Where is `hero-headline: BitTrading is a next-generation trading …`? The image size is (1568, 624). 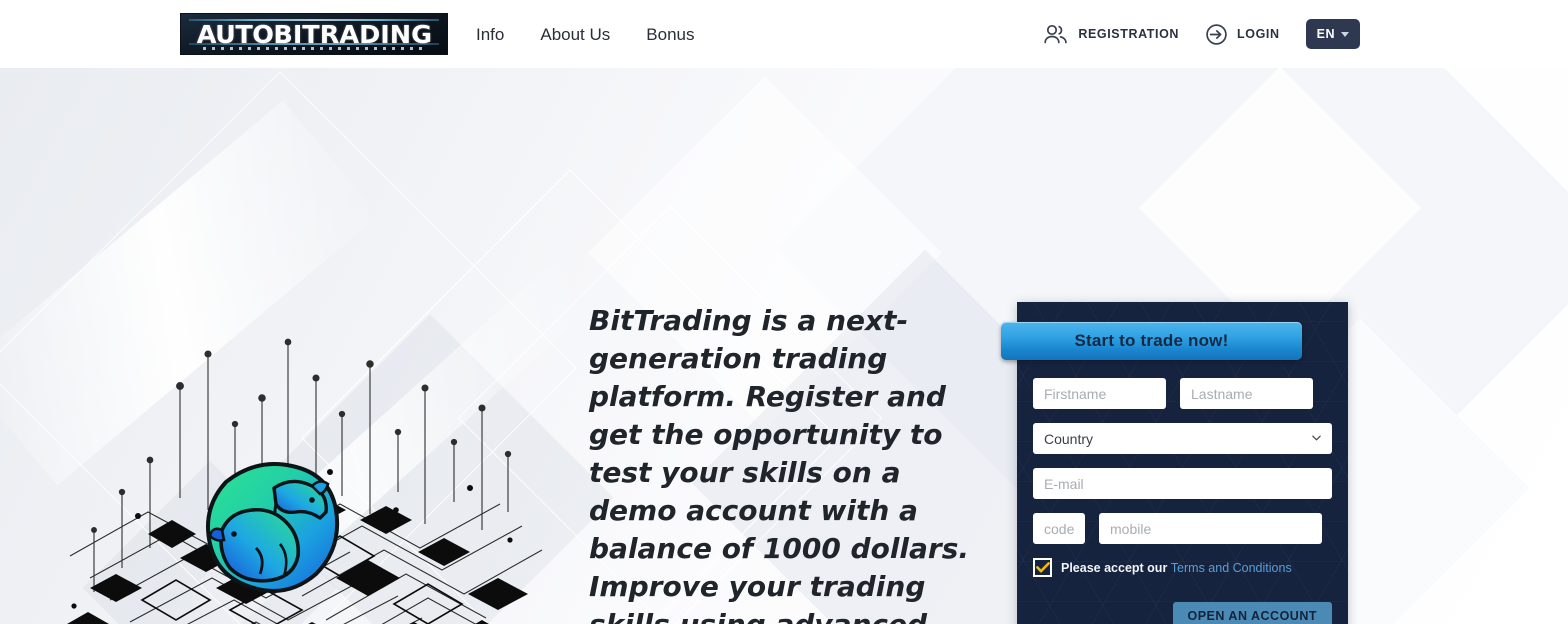 hero-headline: BitTrading is a next-generation trading … is located at coordinates (779, 464).